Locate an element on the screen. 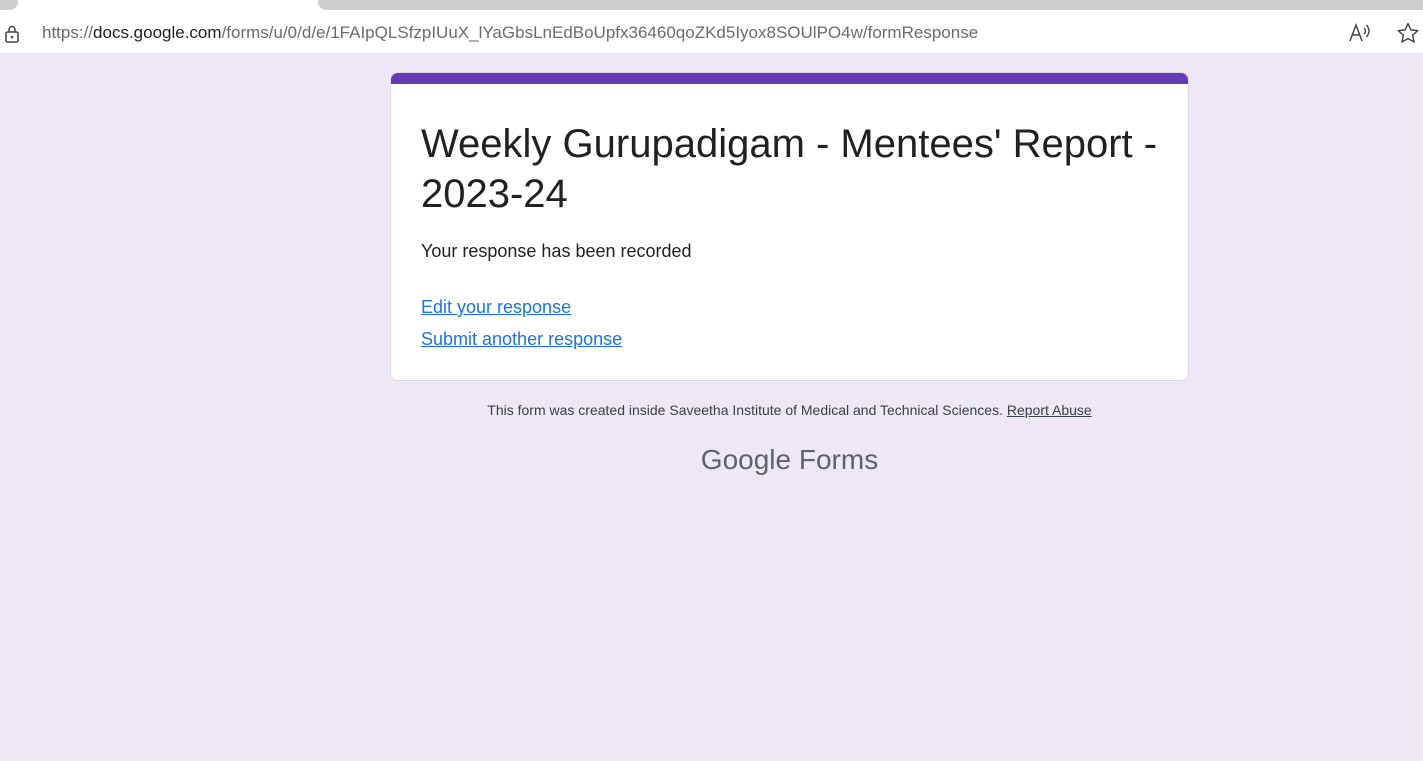 This screenshot has height=761, width=1423. lock-icon is located at coordinates (12, 34).